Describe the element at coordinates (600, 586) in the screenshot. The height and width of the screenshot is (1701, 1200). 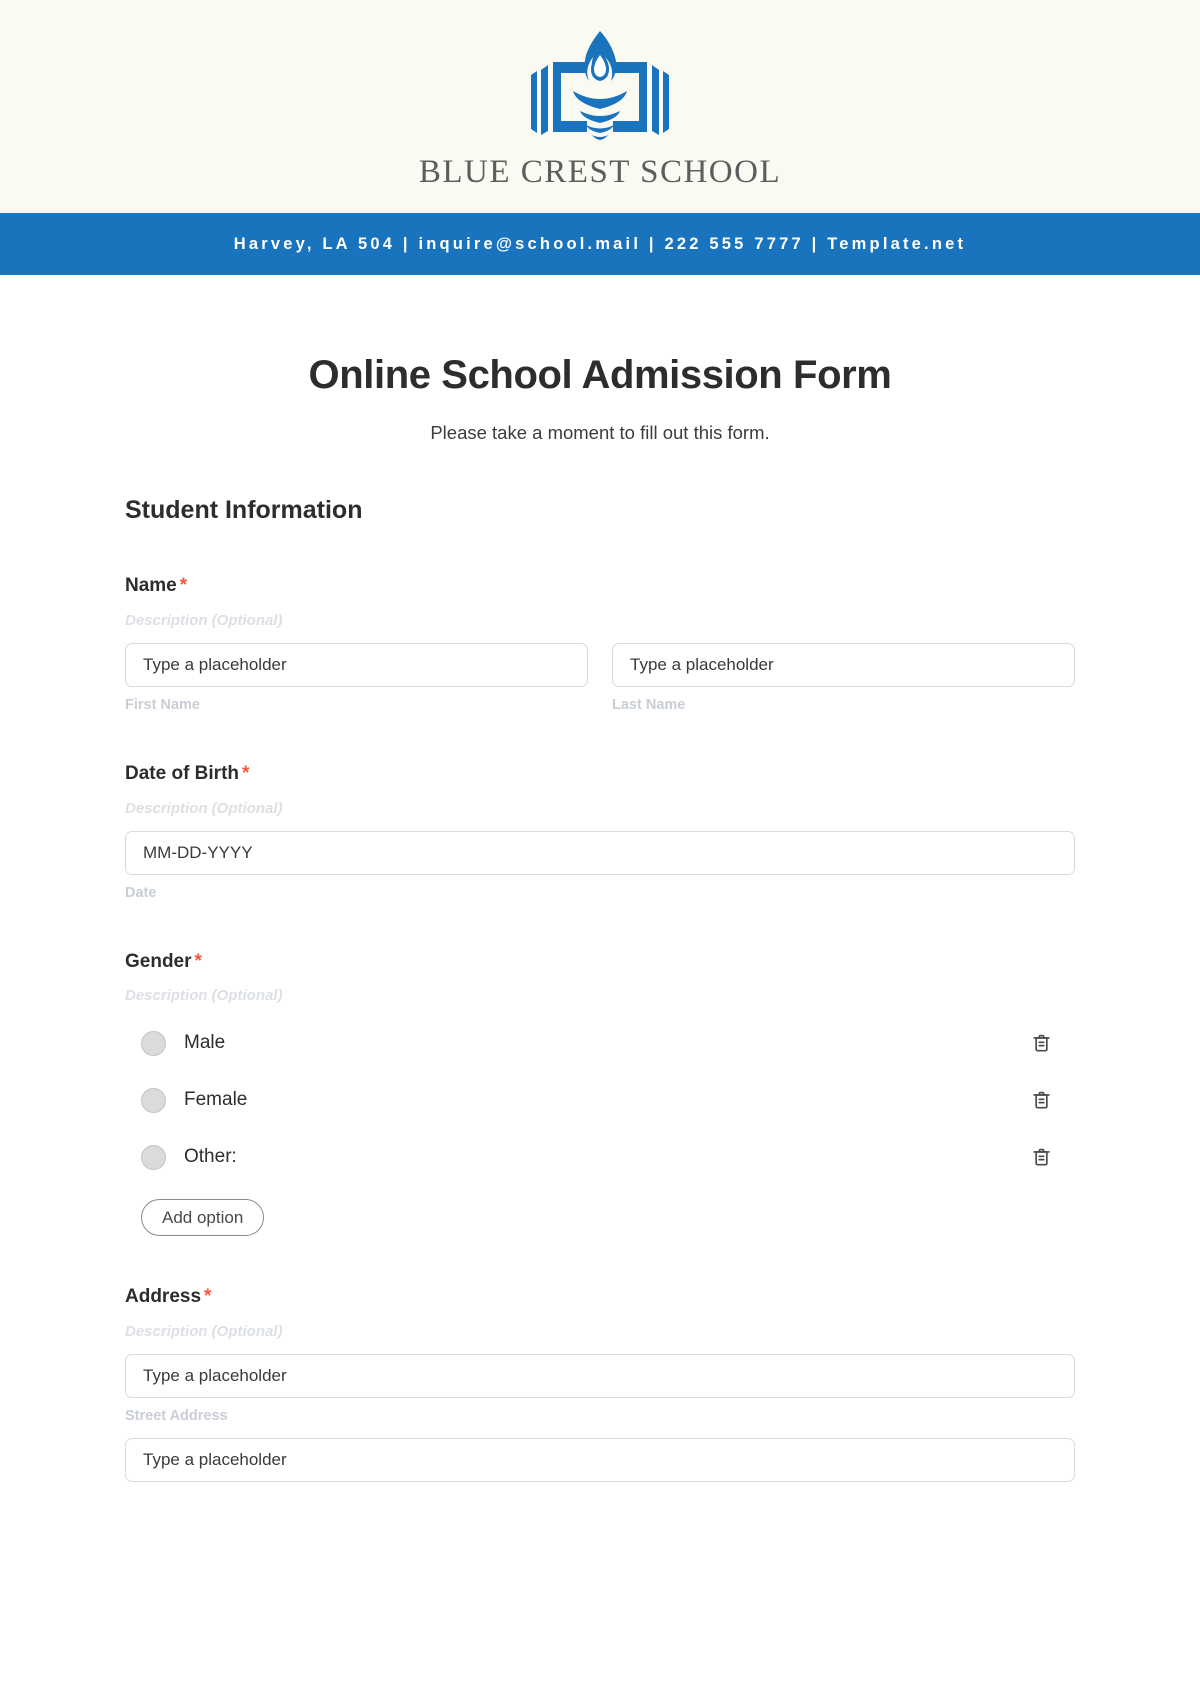
I see `field-label-name: Name *` at that location.